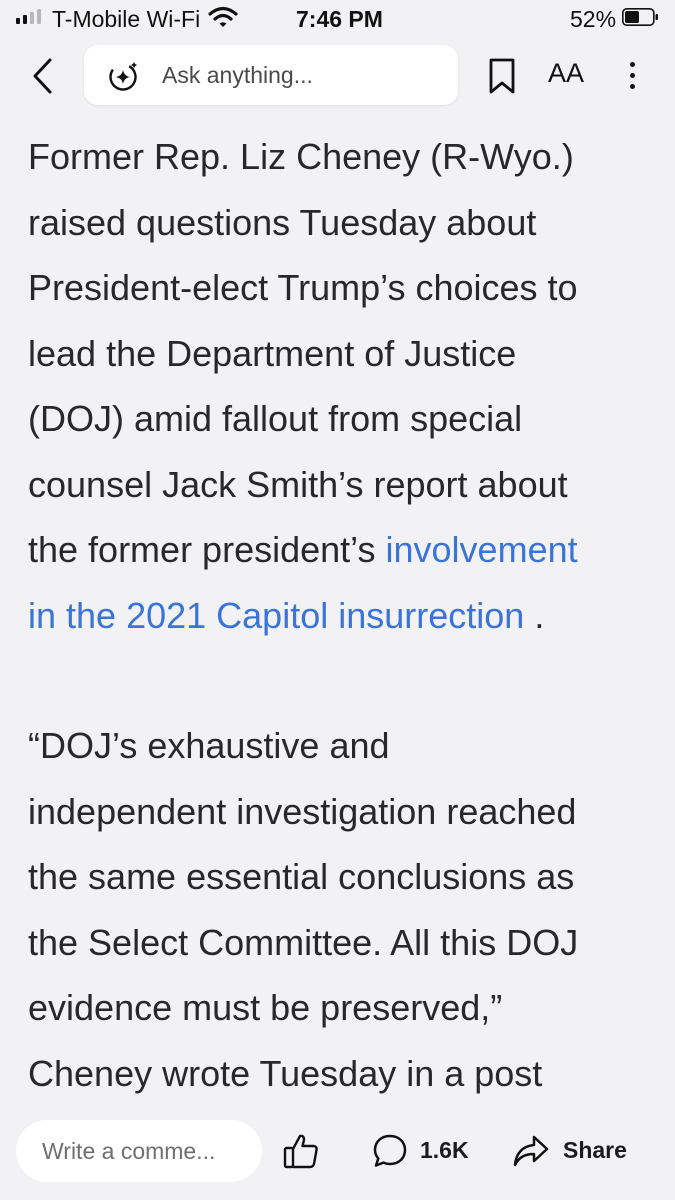 The width and height of the screenshot is (675, 1200). What do you see at coordinates (303, 942) in the screenshot?
I see `article-line: the Select Committee. All this DOJ` at bounding box center [303, 942].